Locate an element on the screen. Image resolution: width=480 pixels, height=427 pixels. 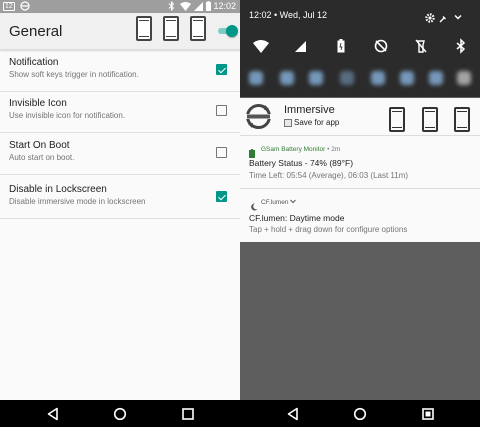
page-title: General is located at coordinates (36, 31).